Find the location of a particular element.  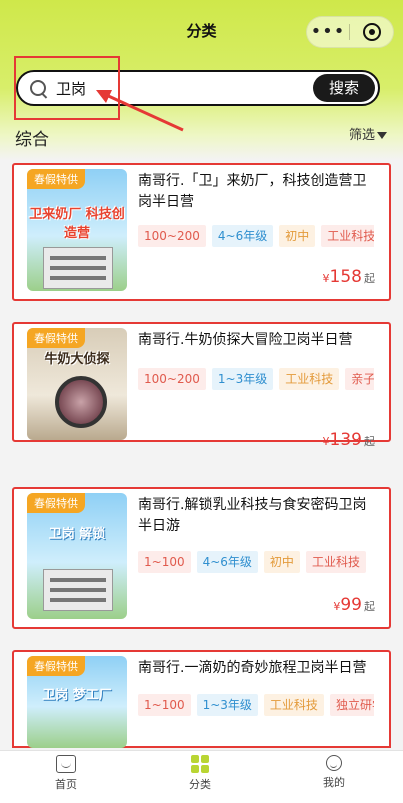

price-value: 158 is located at coordinates (345, 277).